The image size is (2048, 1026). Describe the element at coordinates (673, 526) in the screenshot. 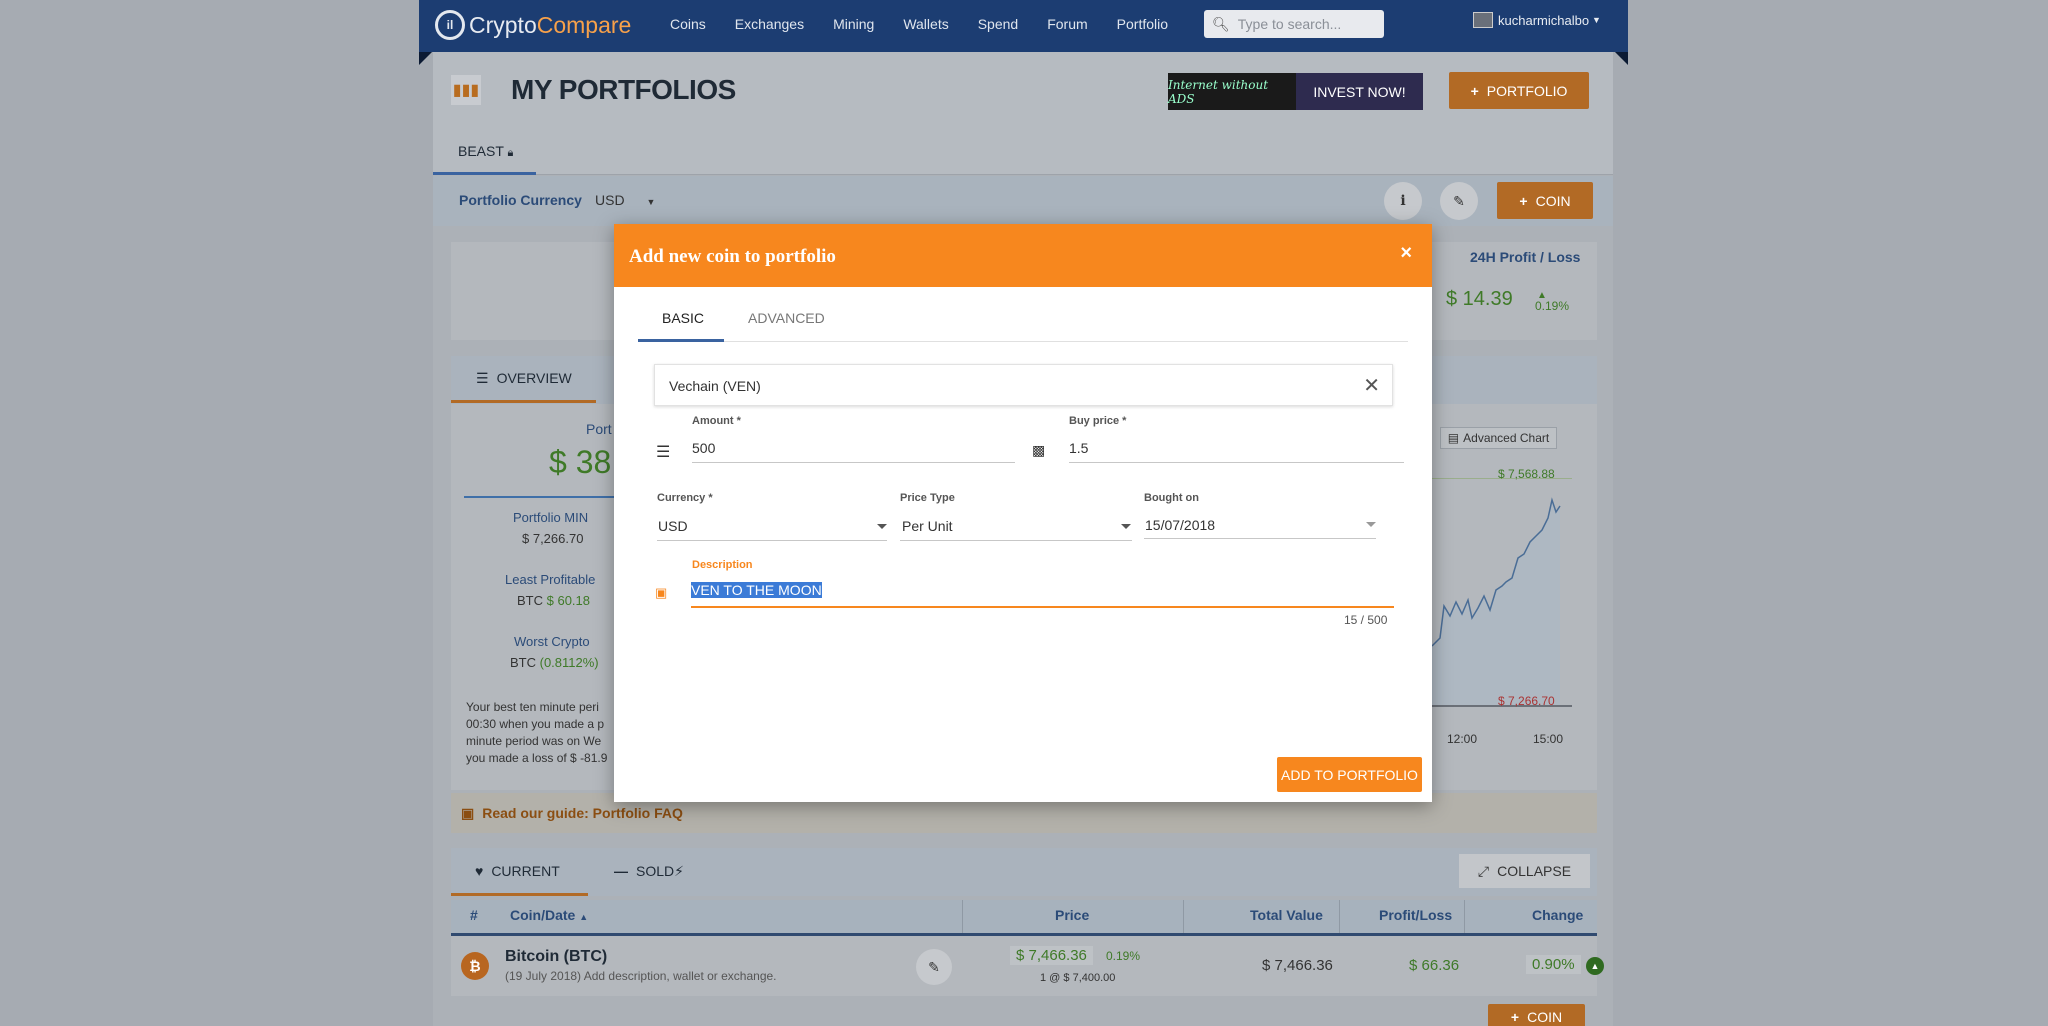

I see `currency-select: USD` at that location.